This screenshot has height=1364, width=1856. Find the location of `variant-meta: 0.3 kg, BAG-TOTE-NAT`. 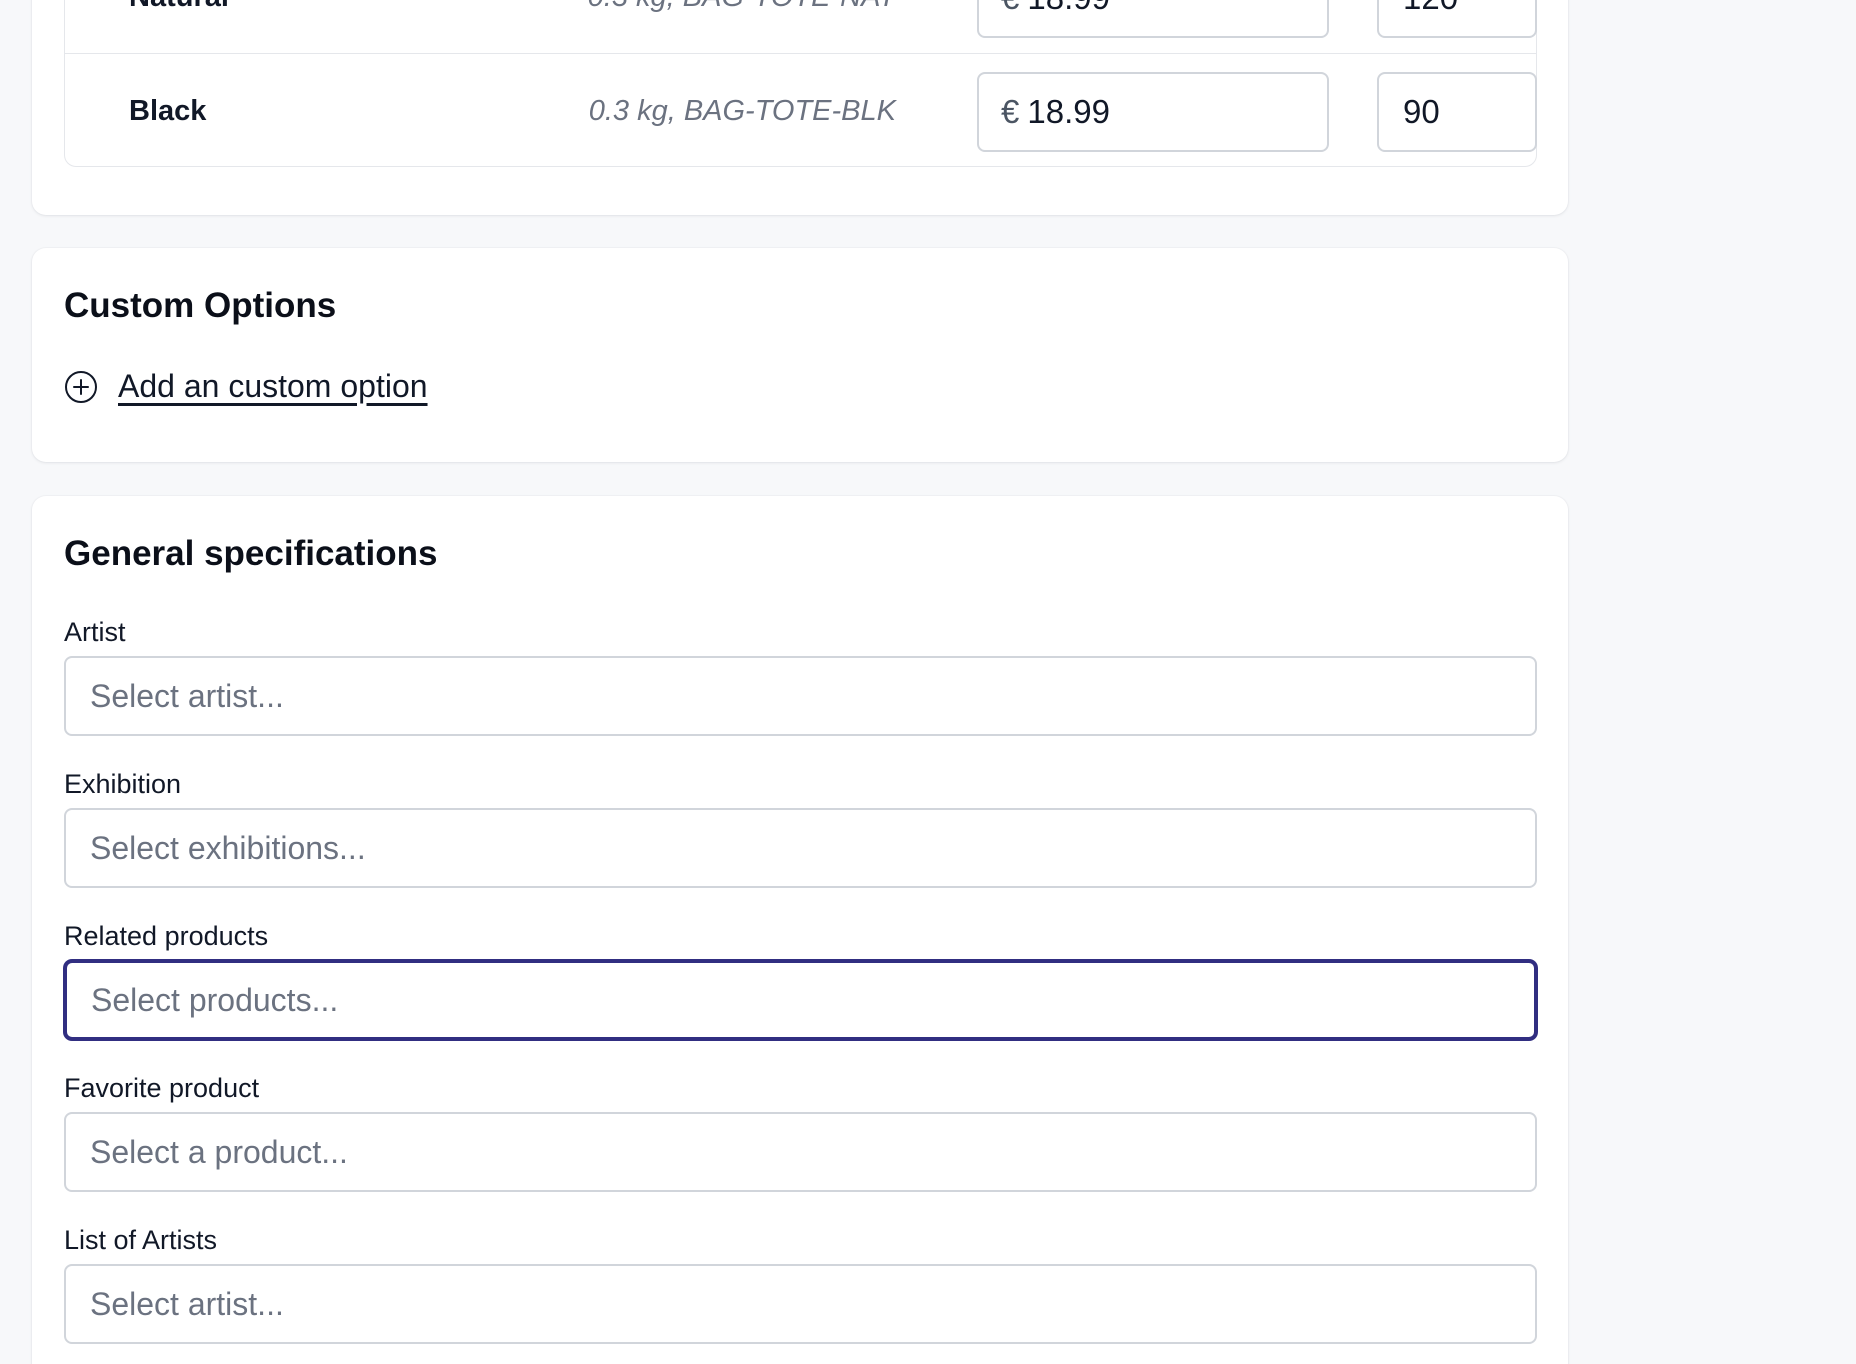

variant-meta: 0.3 kg, BAG-TOTE-NAT is located at coordinates (742, 7).